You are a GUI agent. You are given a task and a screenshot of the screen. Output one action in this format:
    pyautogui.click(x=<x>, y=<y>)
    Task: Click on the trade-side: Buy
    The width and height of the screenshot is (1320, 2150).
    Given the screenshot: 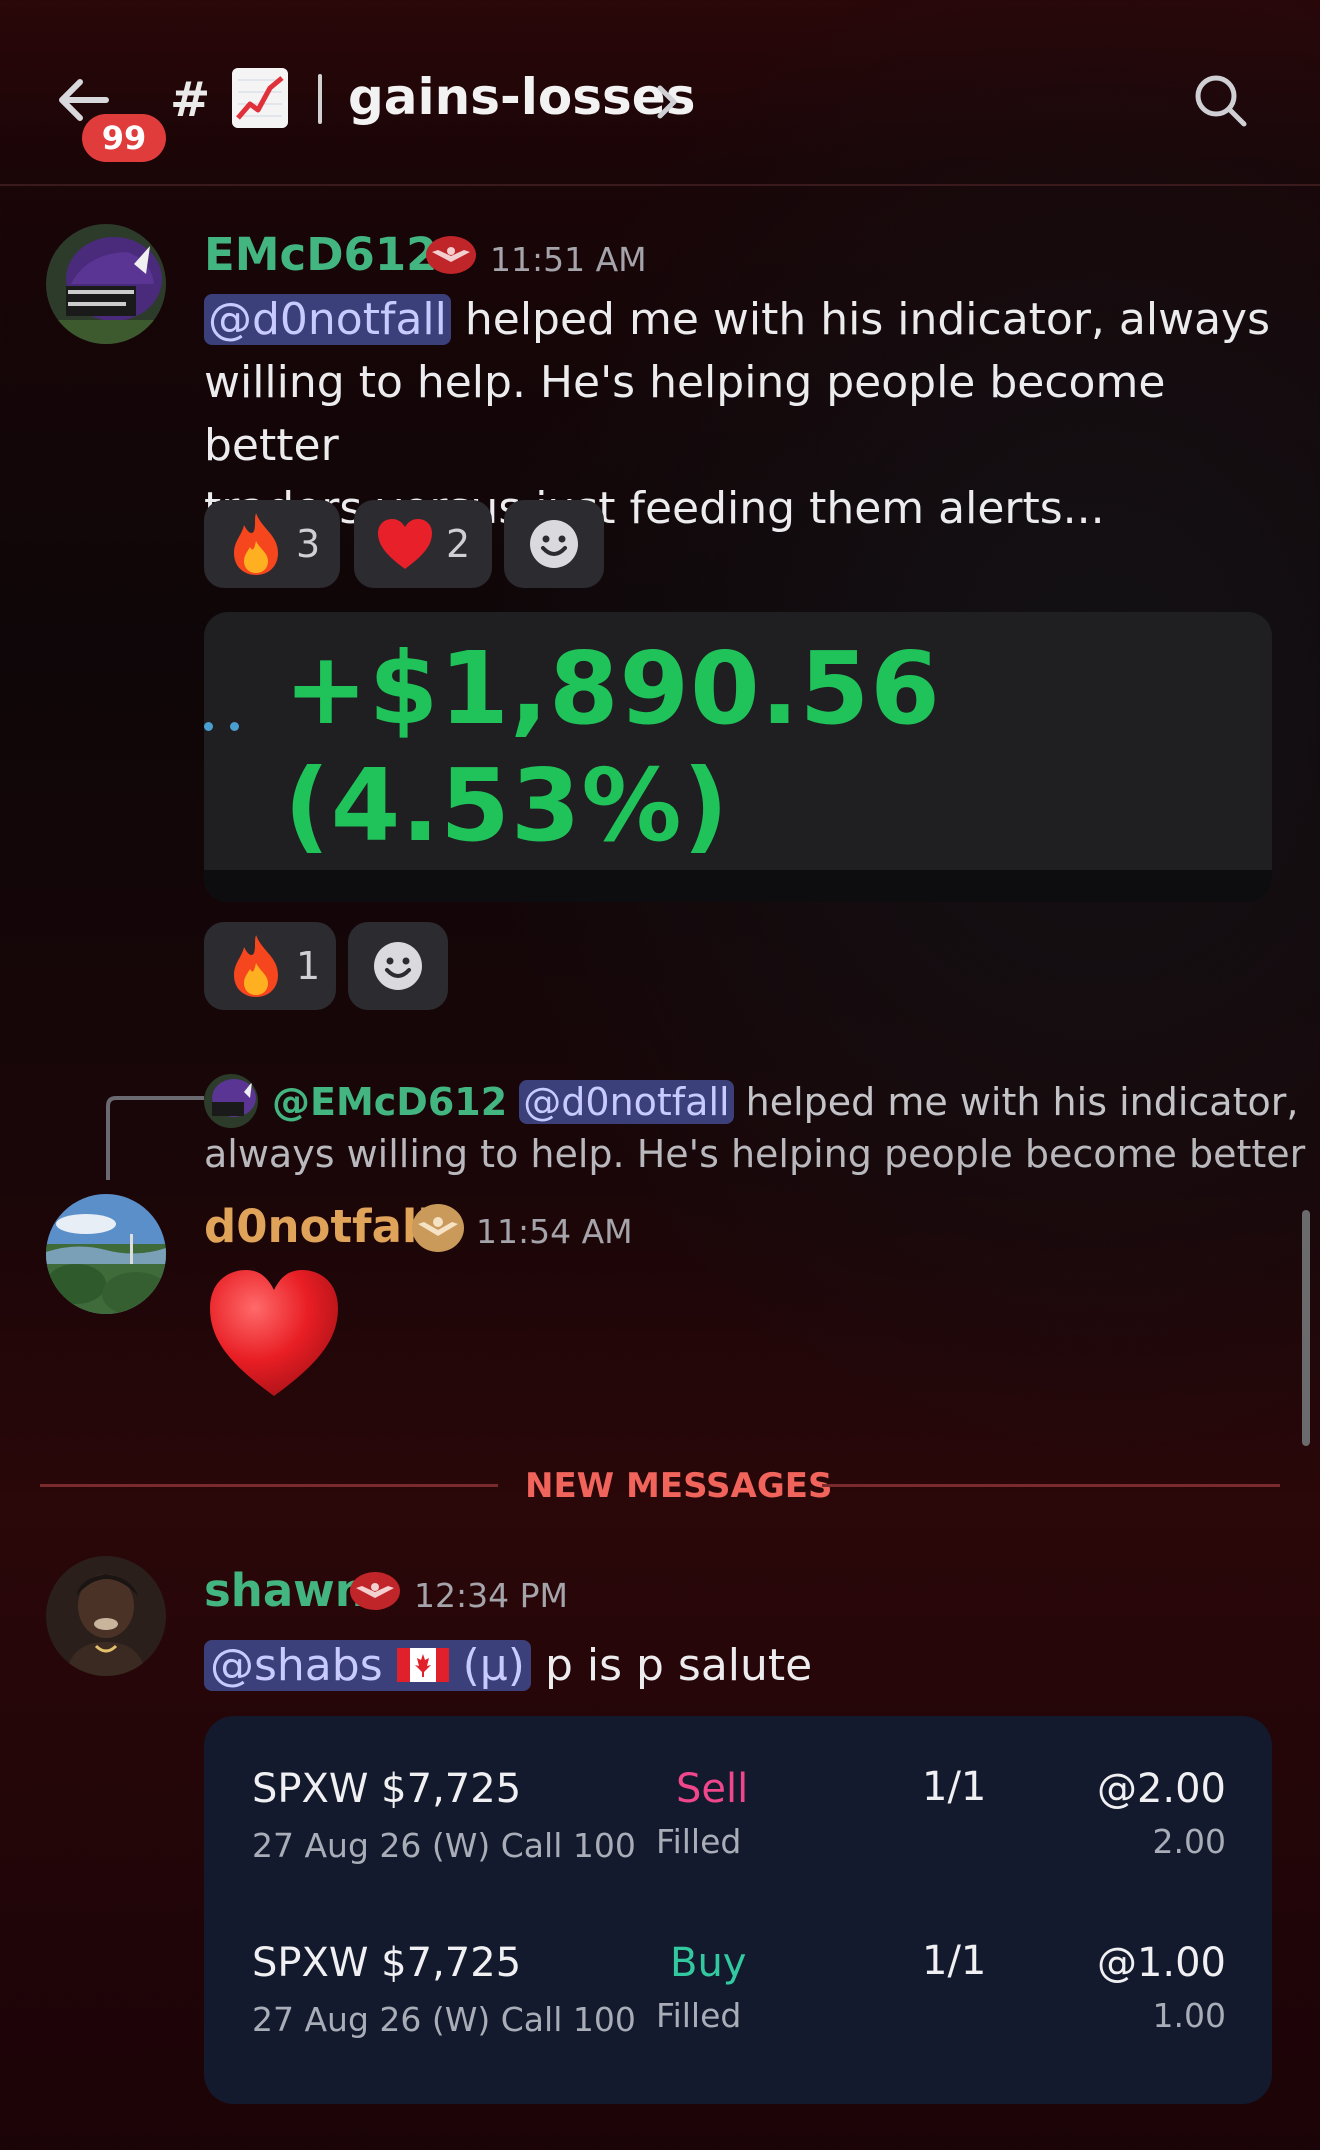 What is the action you would take?
    pyautogui.click(x=708, y=1963)
    